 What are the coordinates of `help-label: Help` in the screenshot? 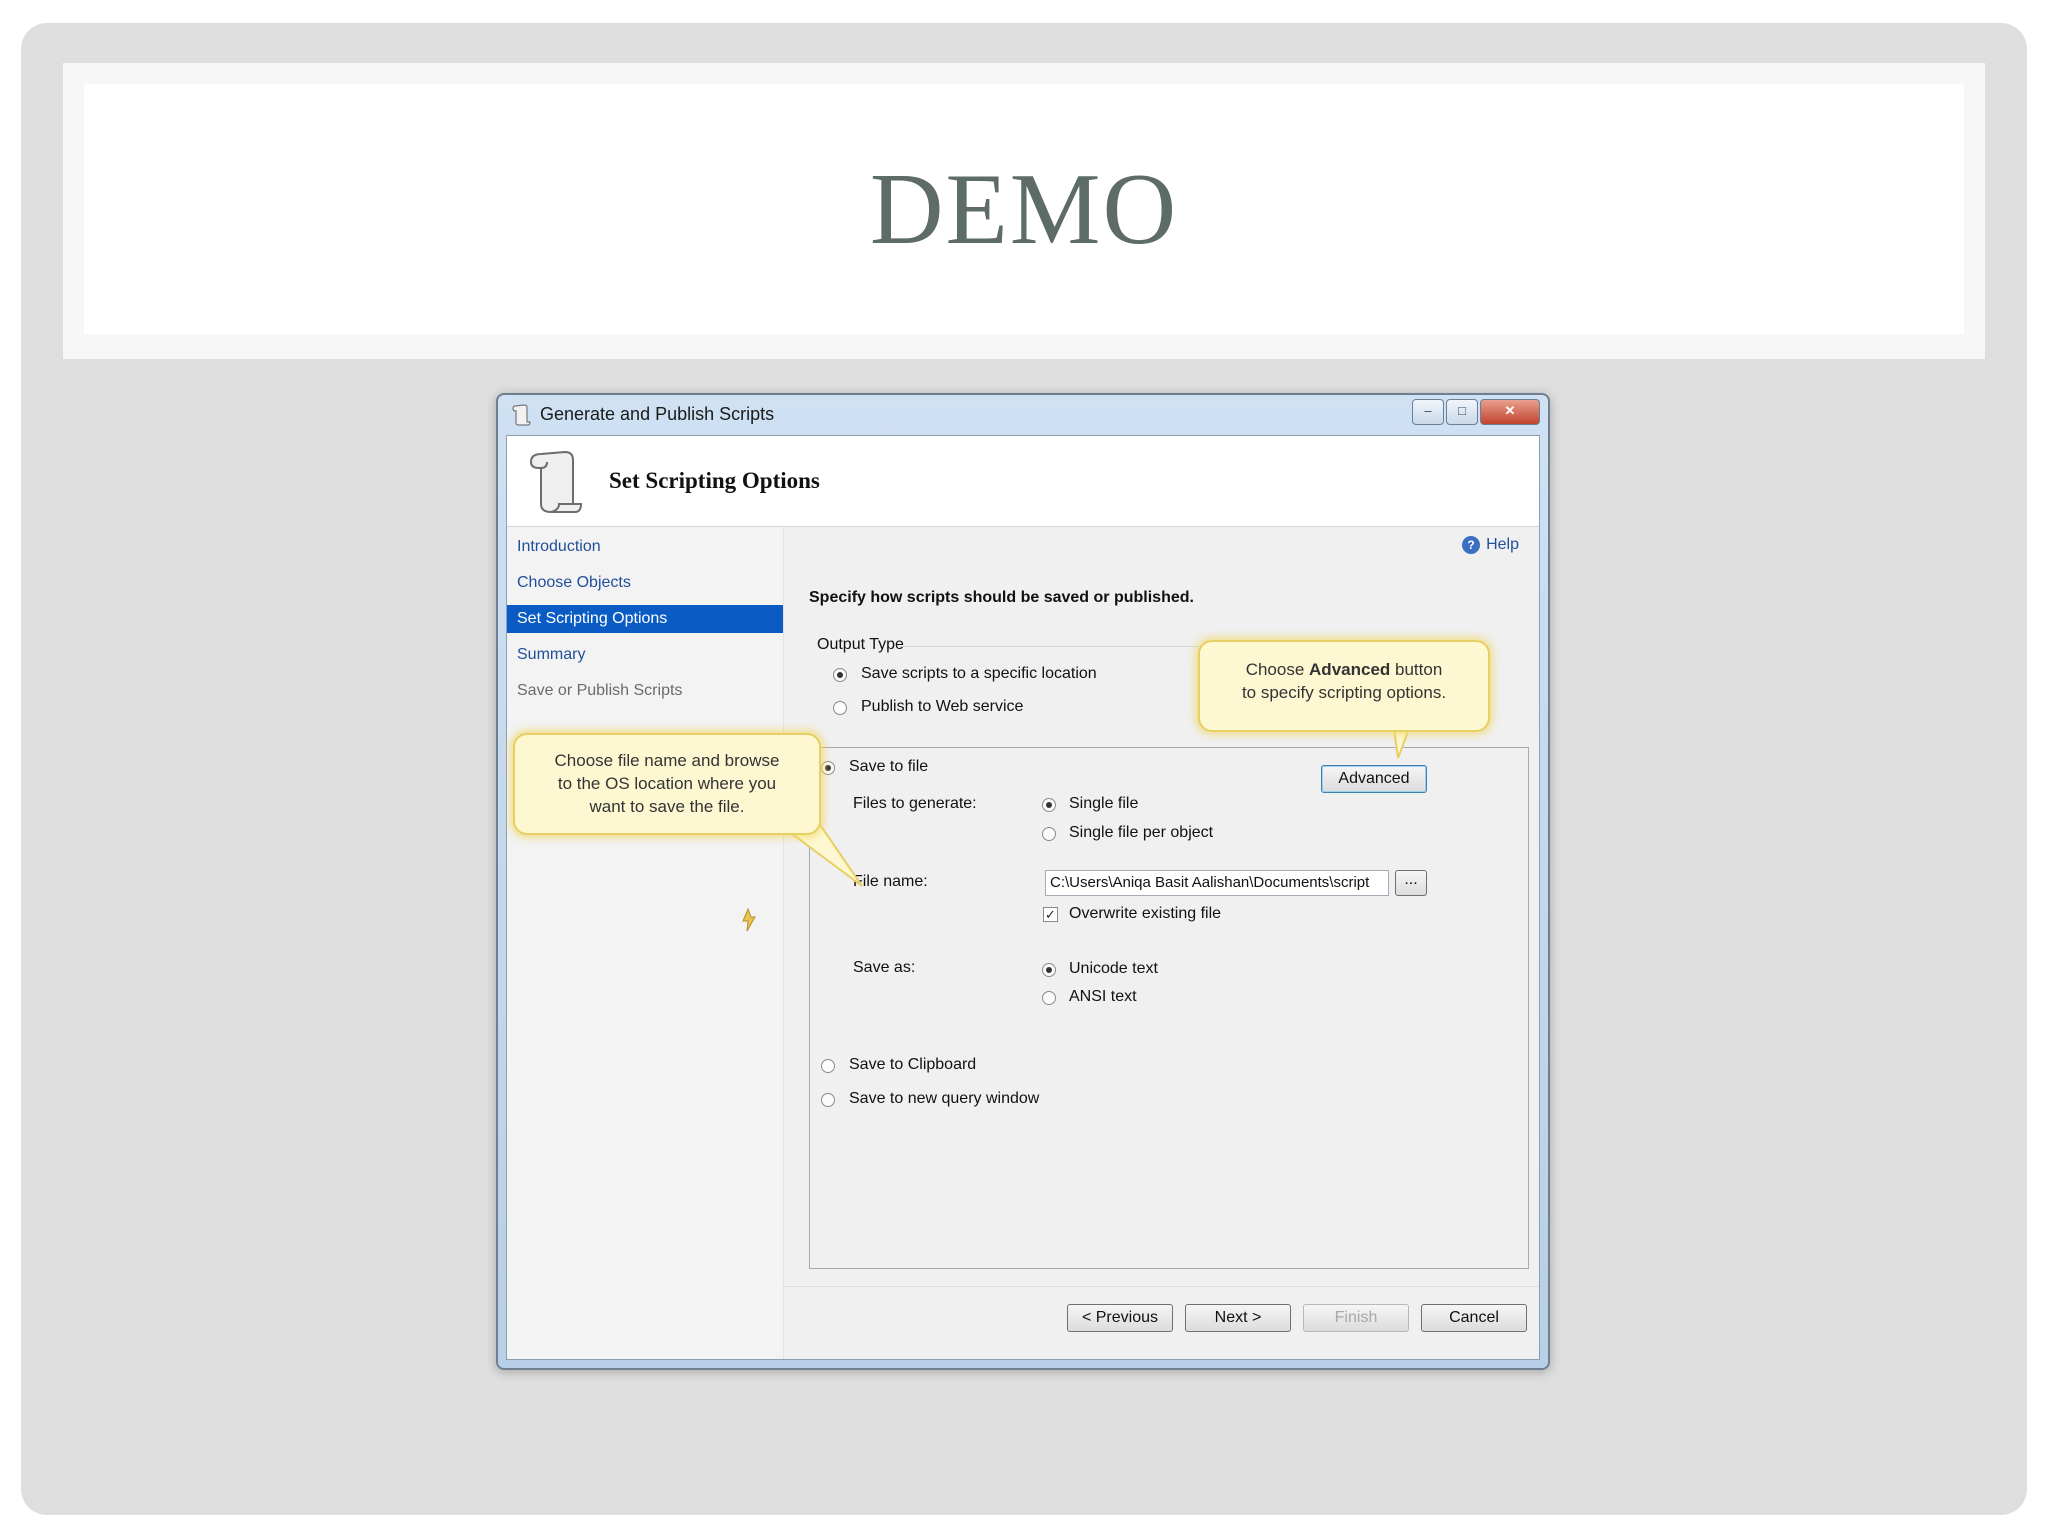 It's located at (1502, 544).